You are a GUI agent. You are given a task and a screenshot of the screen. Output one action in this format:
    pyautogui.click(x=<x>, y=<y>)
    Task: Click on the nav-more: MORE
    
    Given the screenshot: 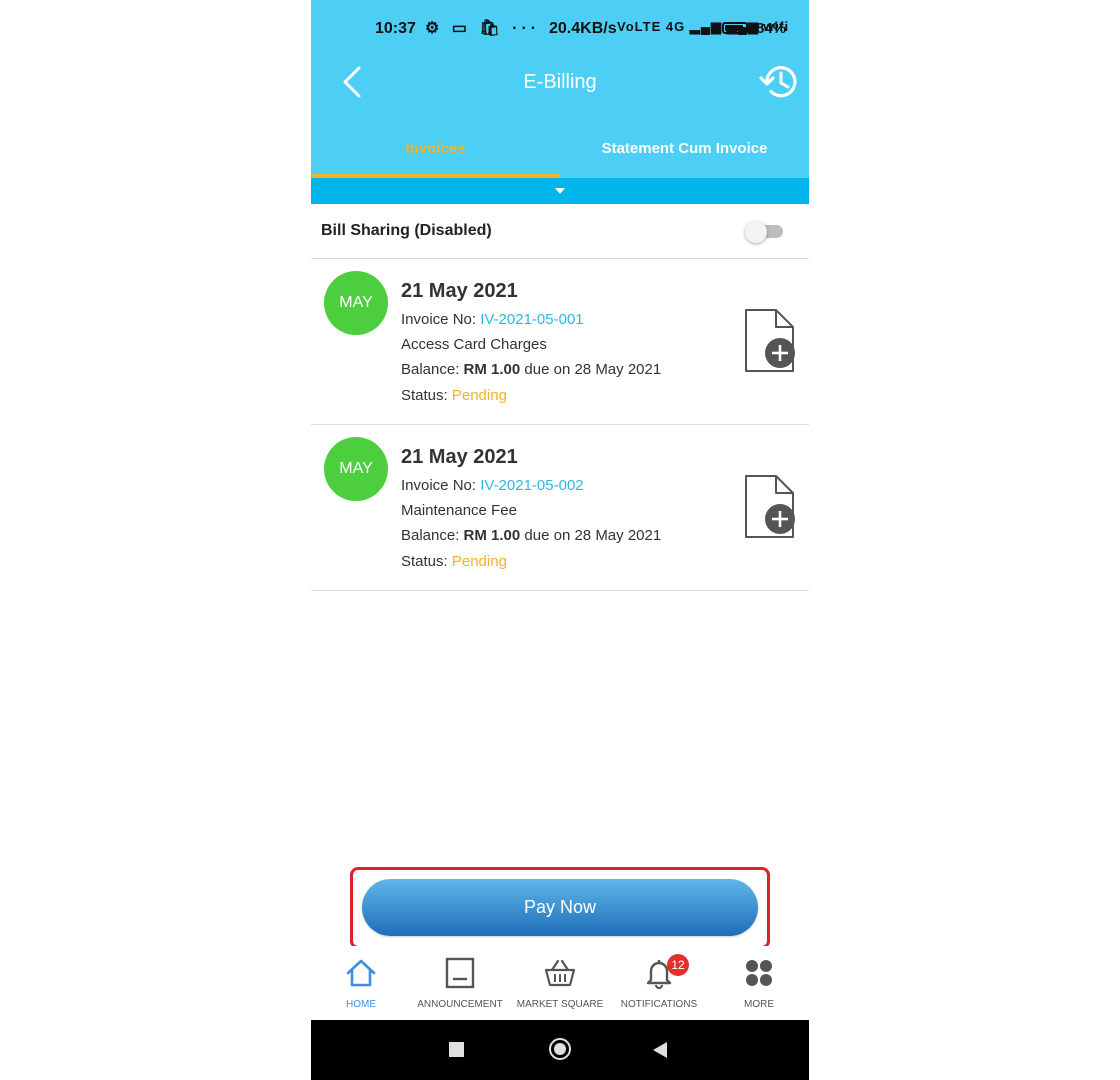 What is the action you would take?
    pyautogui.click(x=759, y=983)
    